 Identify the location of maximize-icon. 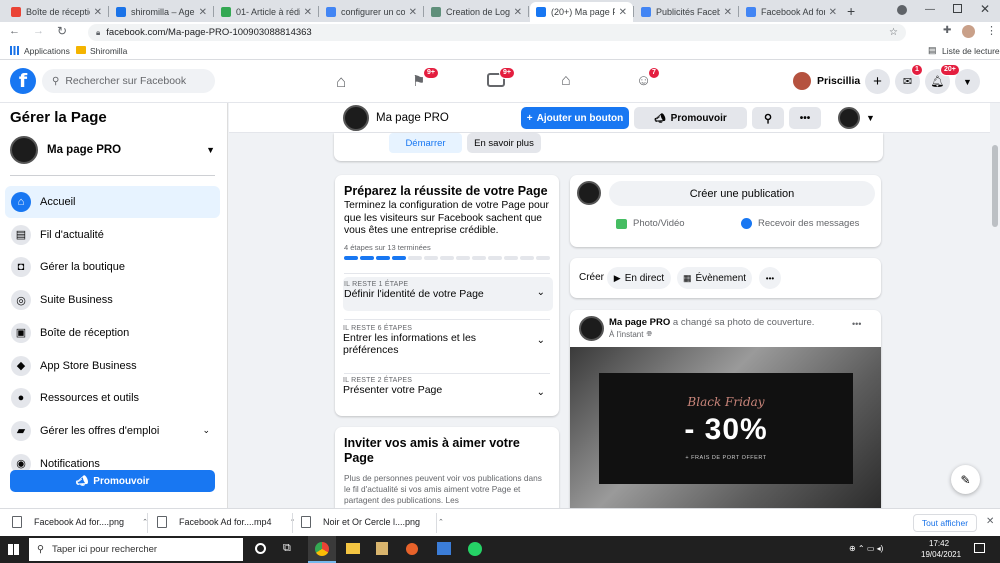
(957, 8).